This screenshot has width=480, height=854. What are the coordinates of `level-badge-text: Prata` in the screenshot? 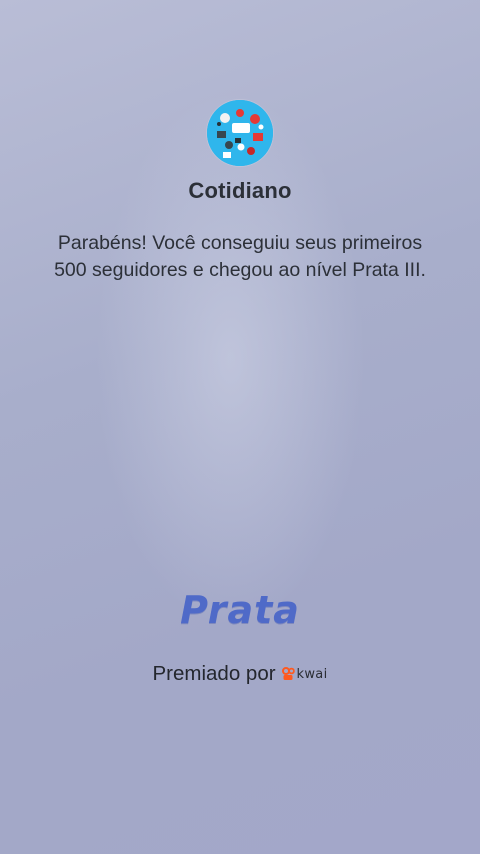 It's located at (240, 610).